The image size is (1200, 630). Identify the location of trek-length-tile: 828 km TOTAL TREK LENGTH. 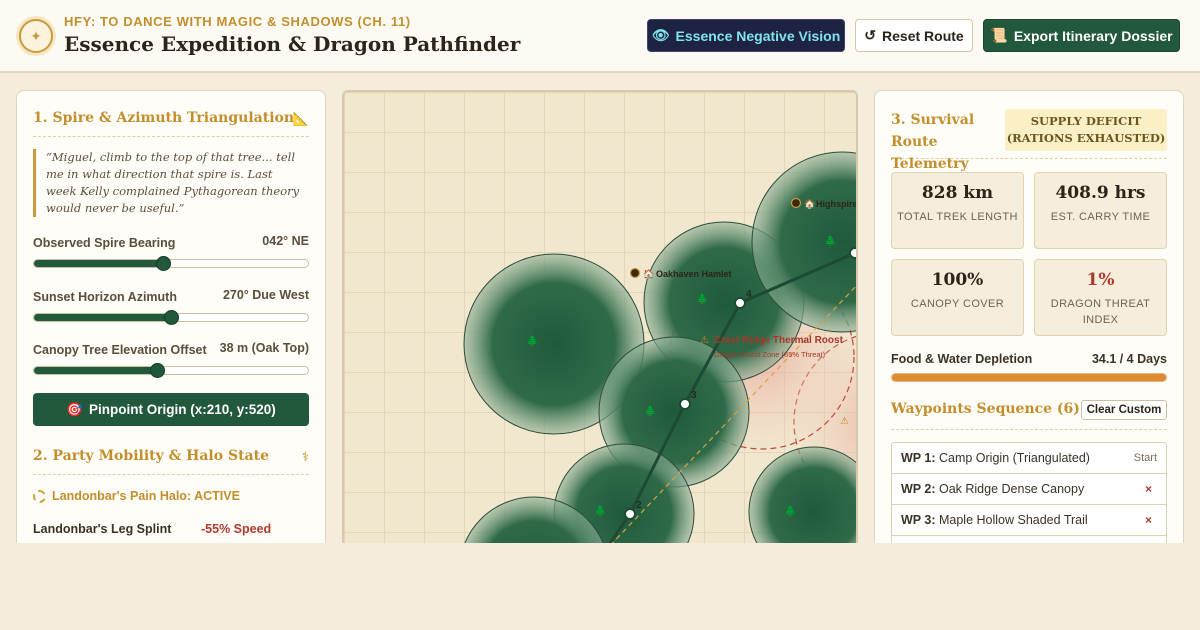
(957, 210).